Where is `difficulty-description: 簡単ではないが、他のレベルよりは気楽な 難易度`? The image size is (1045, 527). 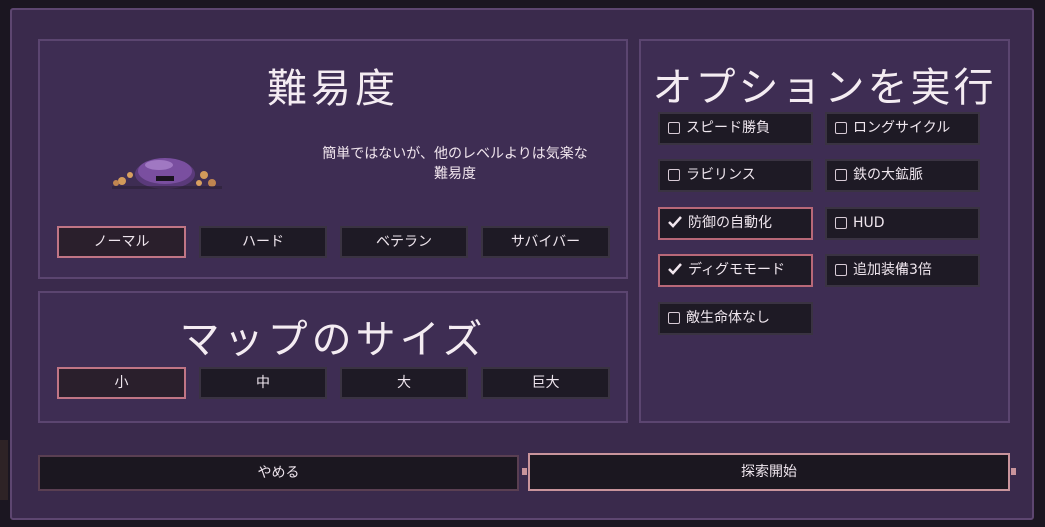 difficulty-description: 簡単ではないが、他のレベルよりは気楽な 難易度 is located at coordinates (455, 164).